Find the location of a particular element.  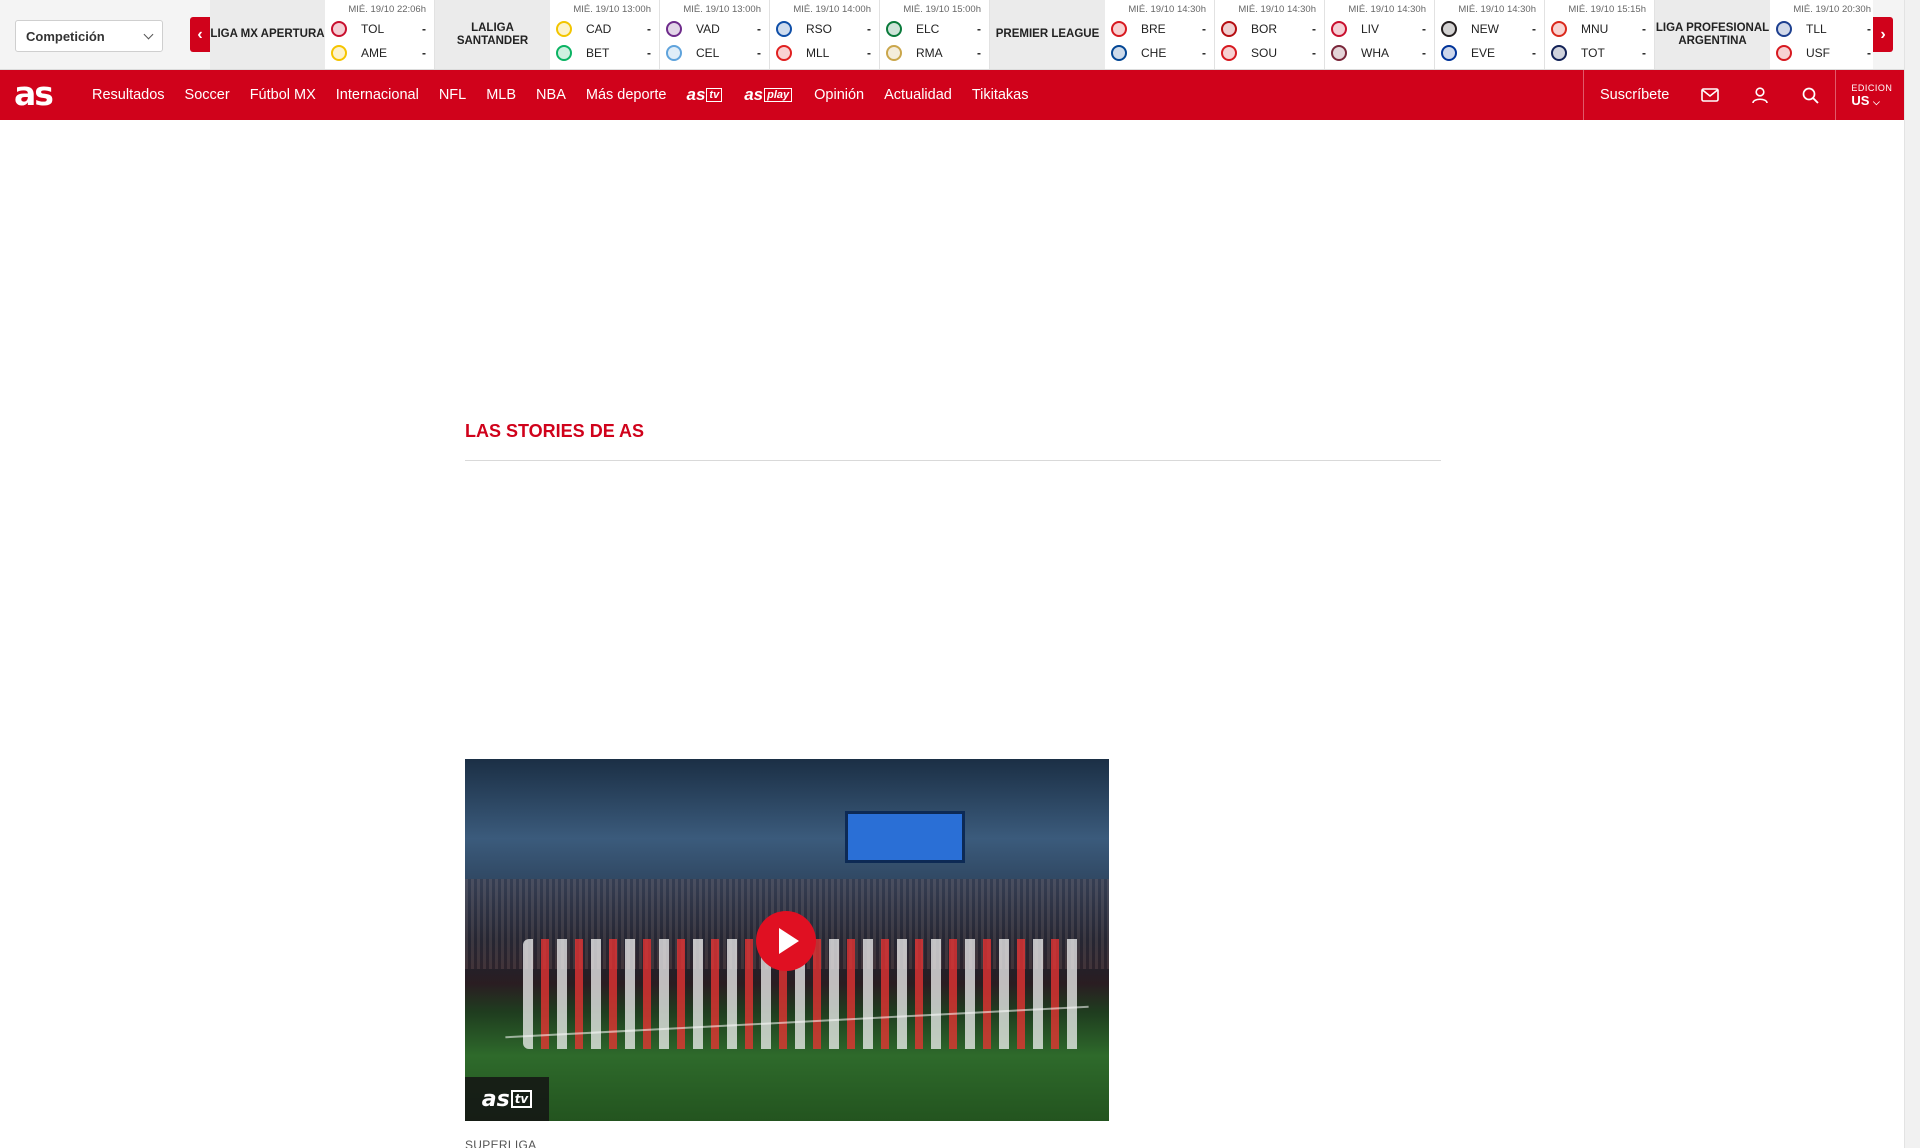

team-abbreviation: CHE is located at coordinates (1154, 53).